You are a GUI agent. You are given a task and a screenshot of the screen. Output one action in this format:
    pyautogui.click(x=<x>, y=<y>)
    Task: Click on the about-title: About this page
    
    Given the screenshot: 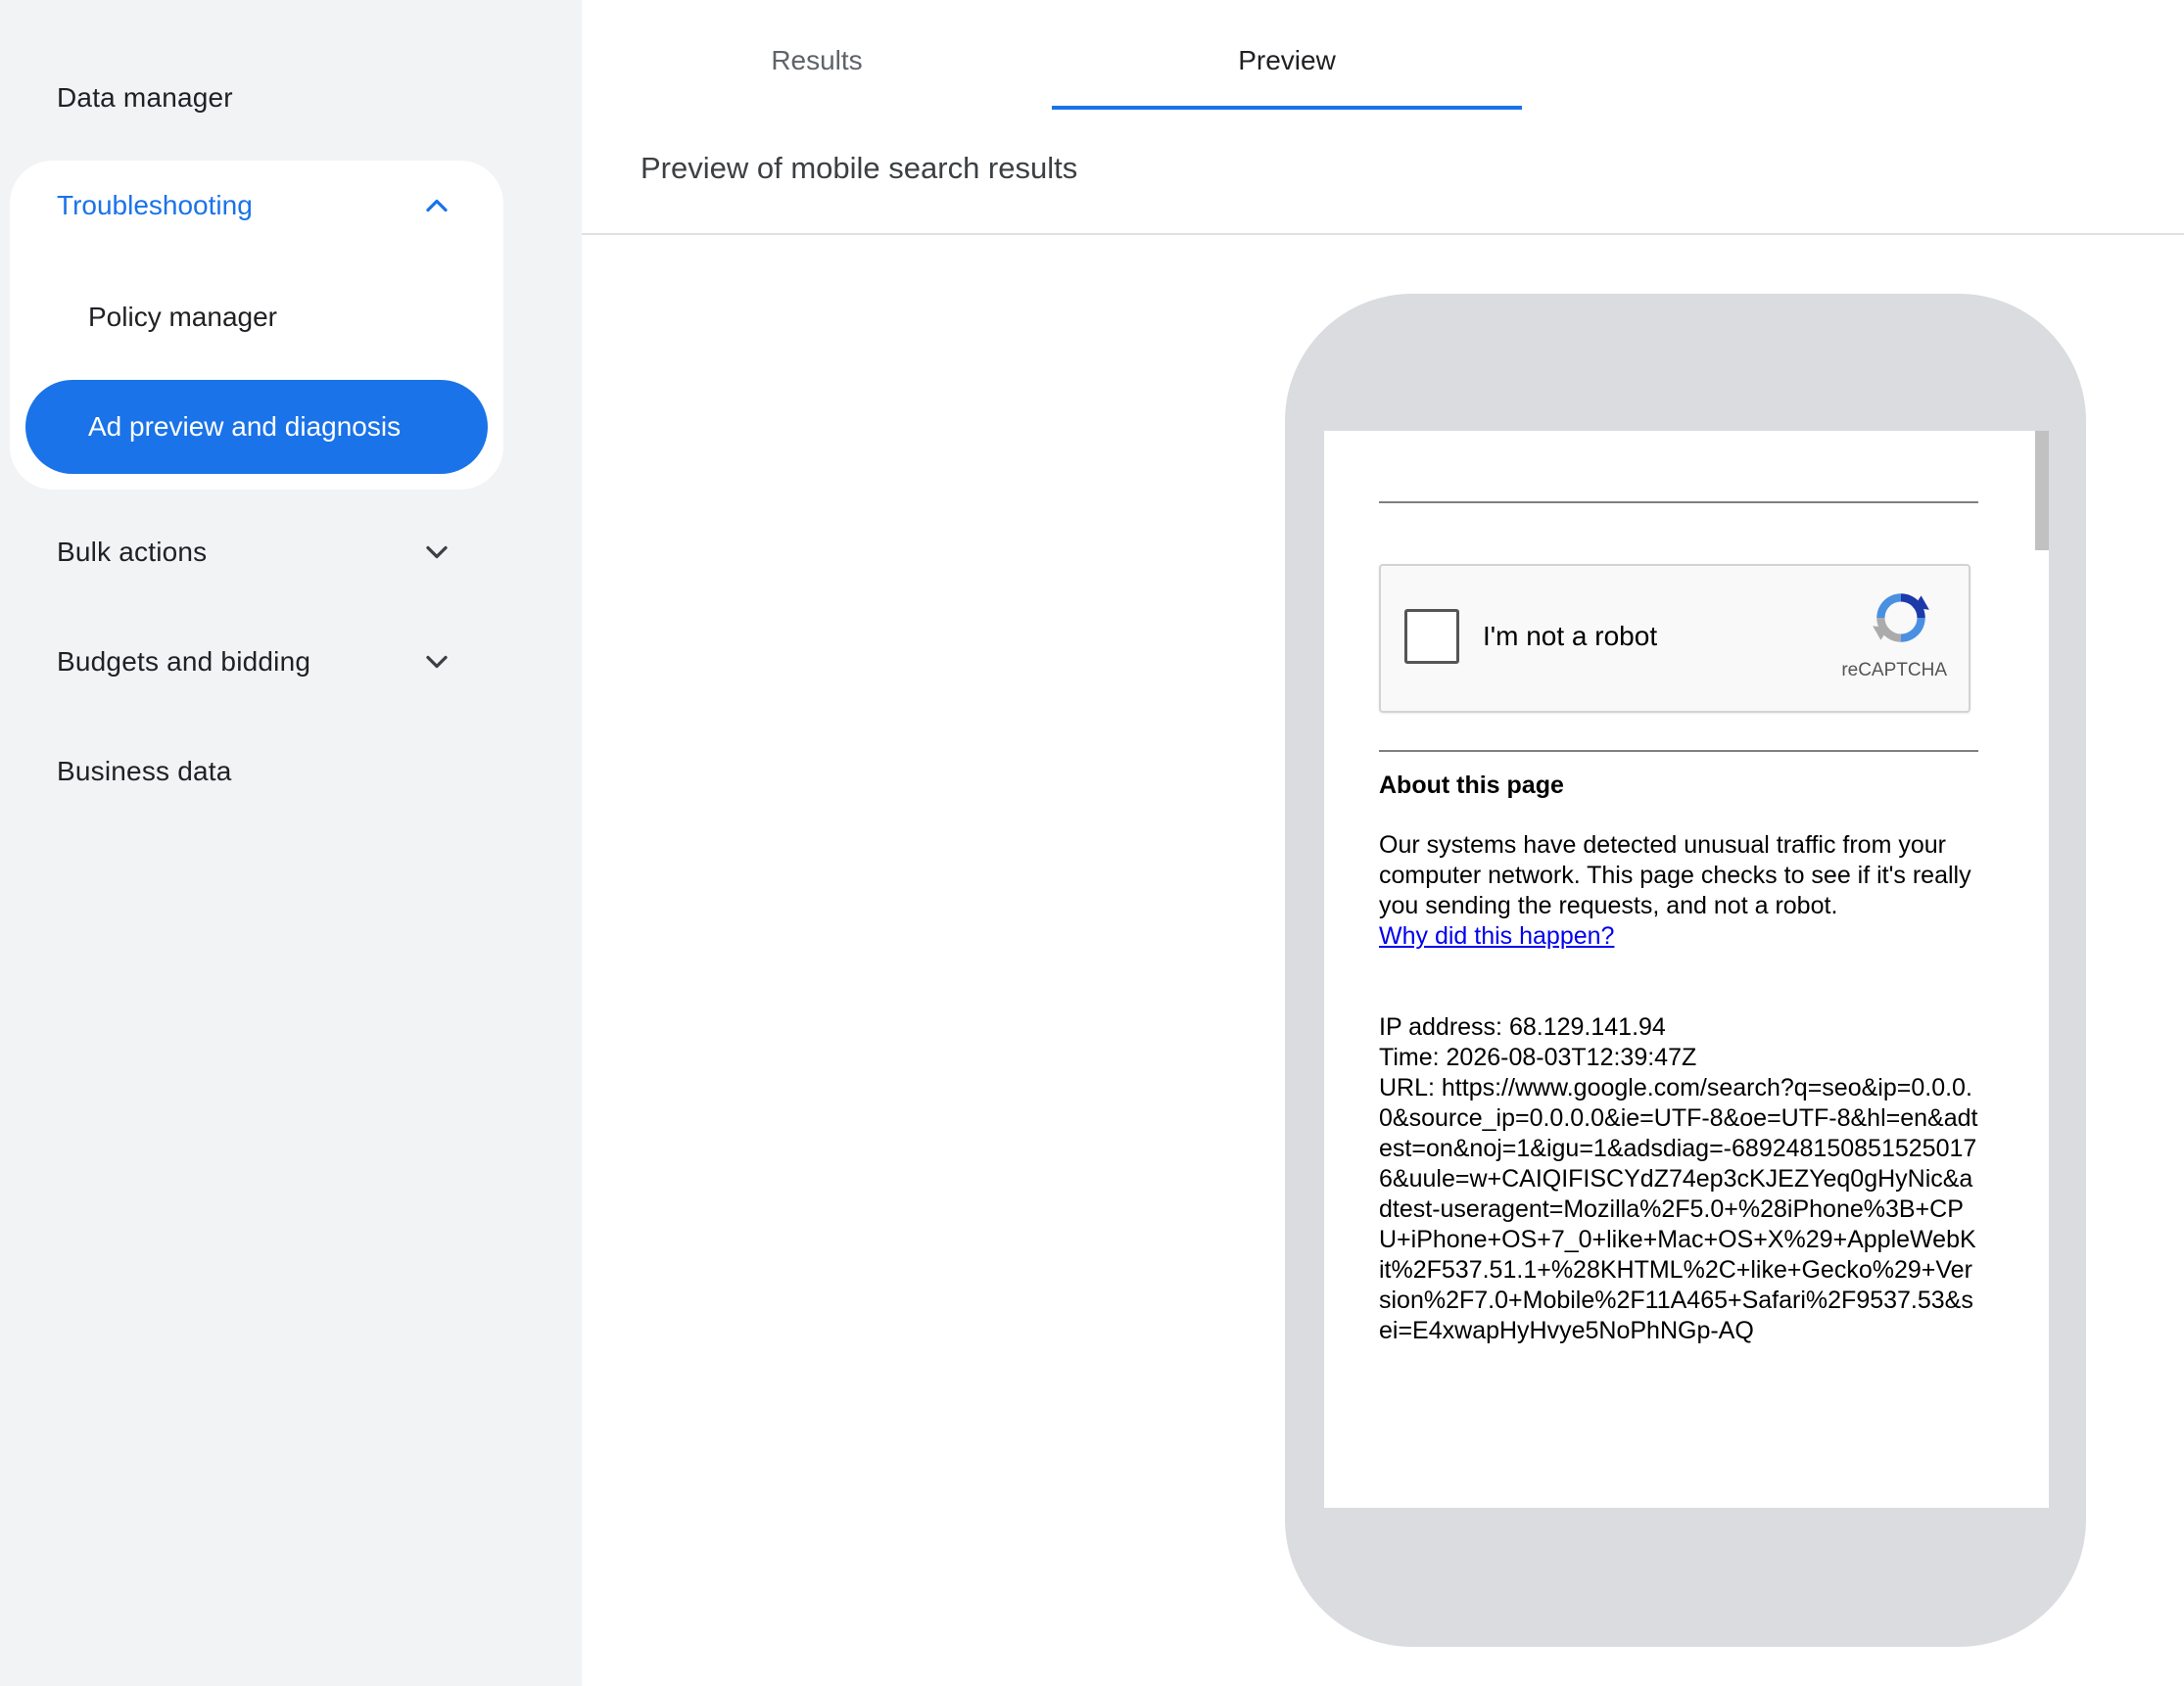 What is the action you would take?
    pyautogui.click(x=1471, y=785)
    